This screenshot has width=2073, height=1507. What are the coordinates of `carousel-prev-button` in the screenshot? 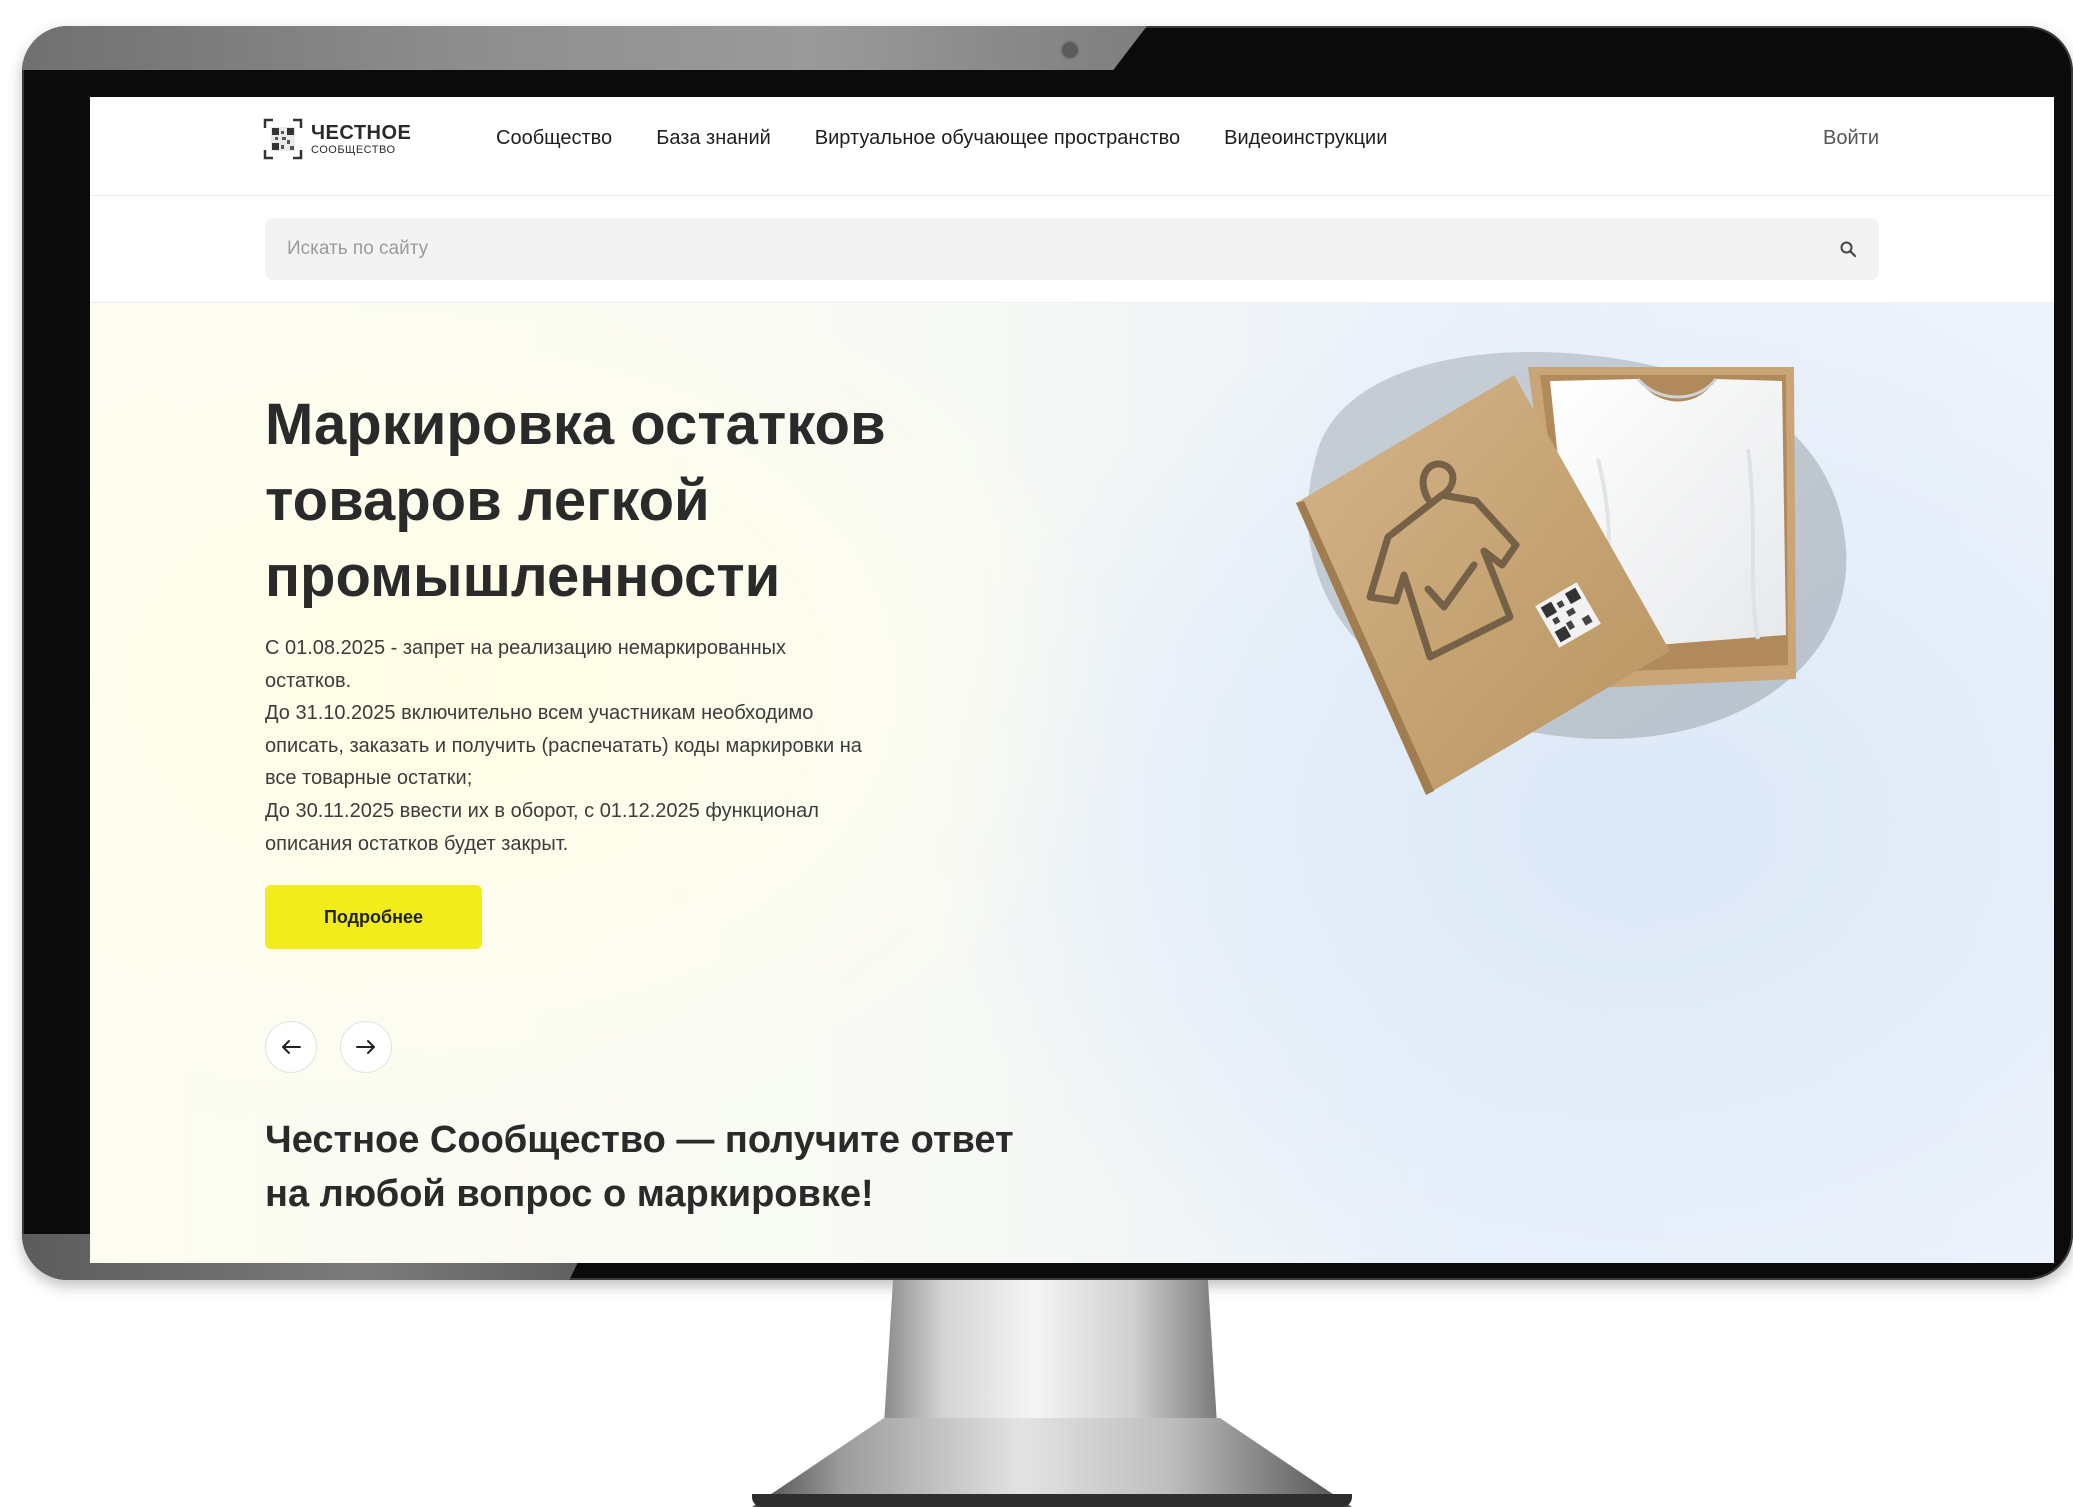 It's located at (291, 1047).